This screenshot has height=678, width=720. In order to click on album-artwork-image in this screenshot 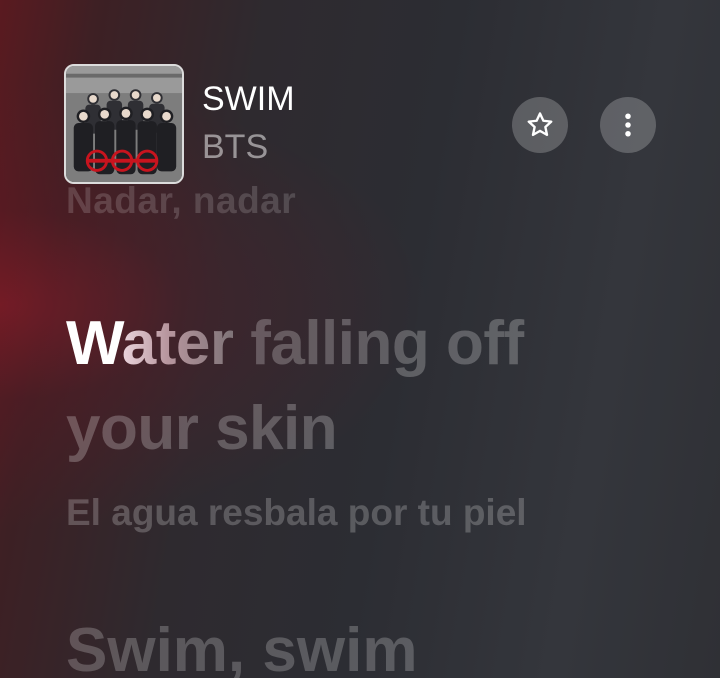, I will do `click(124, 124)`.